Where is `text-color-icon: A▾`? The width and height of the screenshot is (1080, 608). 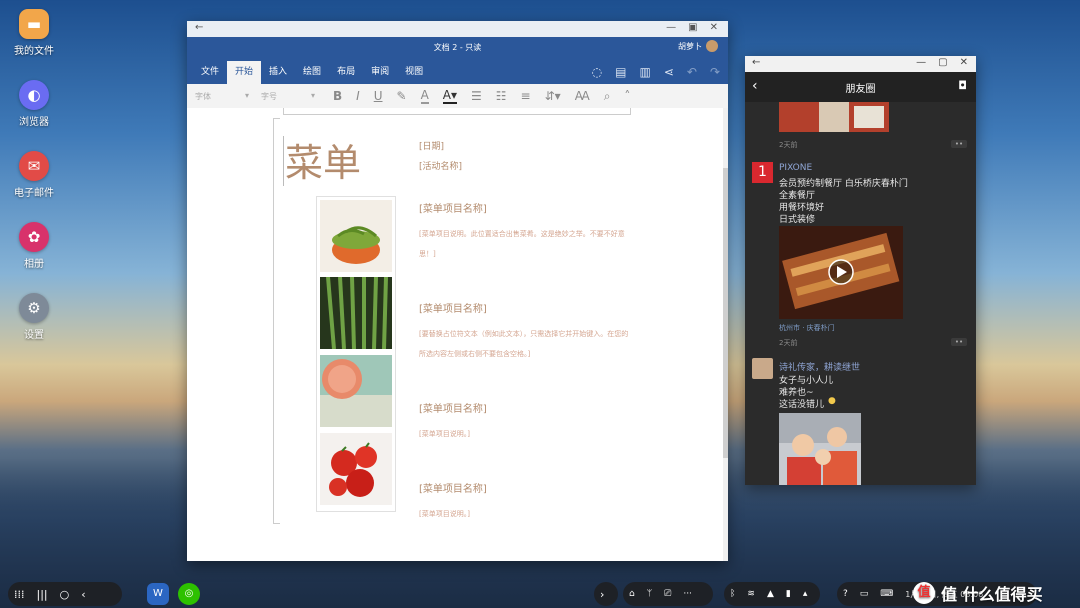
text-color-icon: A▾ is located at coordinates (450, 96).